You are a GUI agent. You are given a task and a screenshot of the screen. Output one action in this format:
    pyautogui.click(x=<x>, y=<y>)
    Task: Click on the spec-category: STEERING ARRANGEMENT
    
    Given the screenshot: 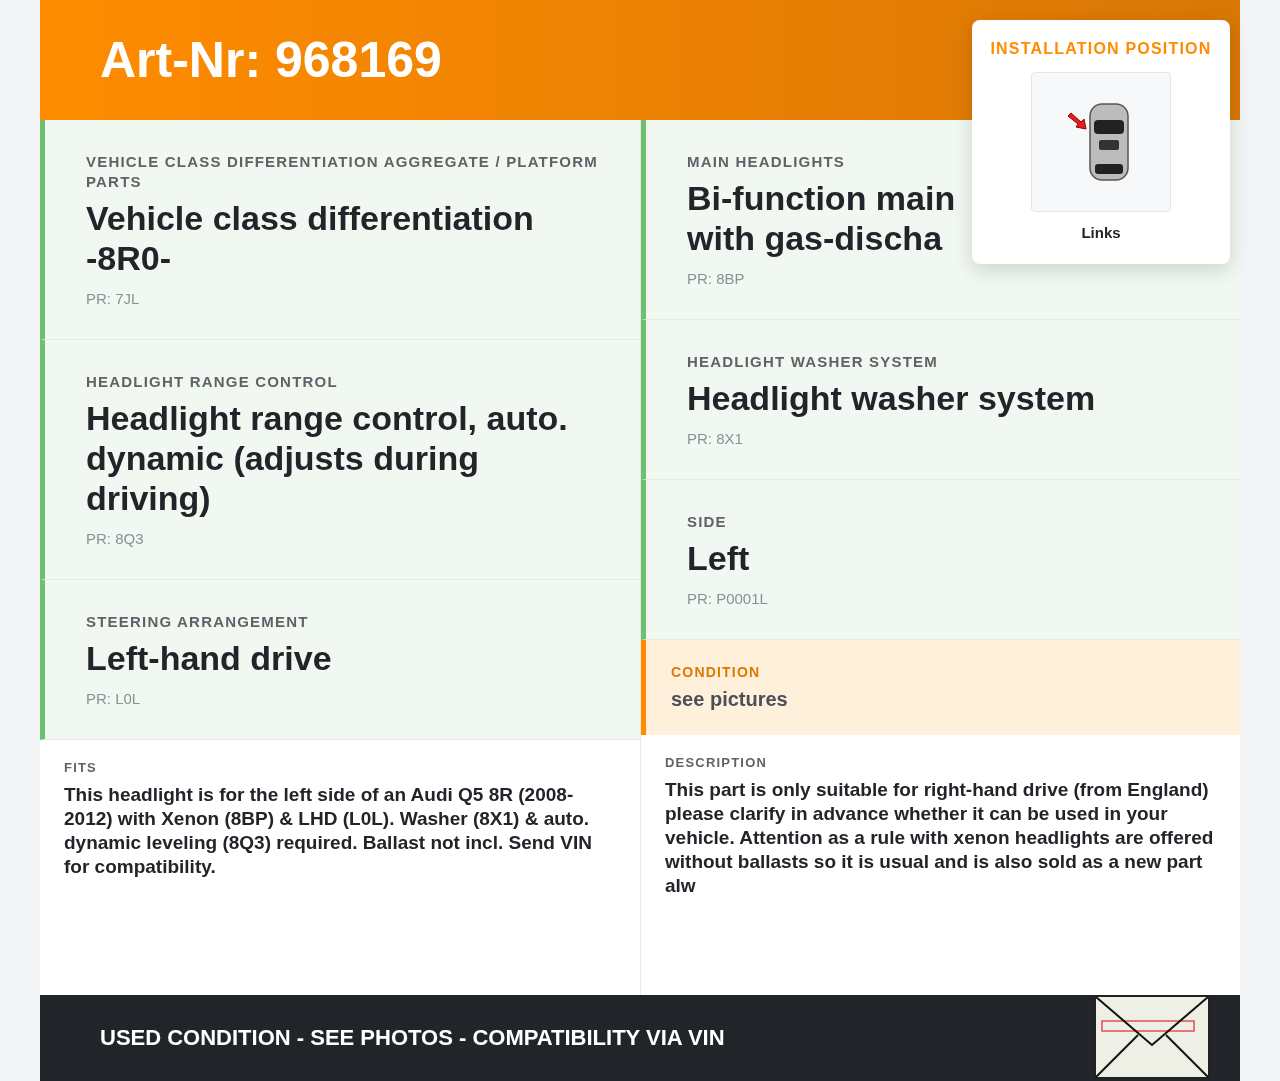 What is the action you would take?
    pyautogui.click(x=198, y=622)
    